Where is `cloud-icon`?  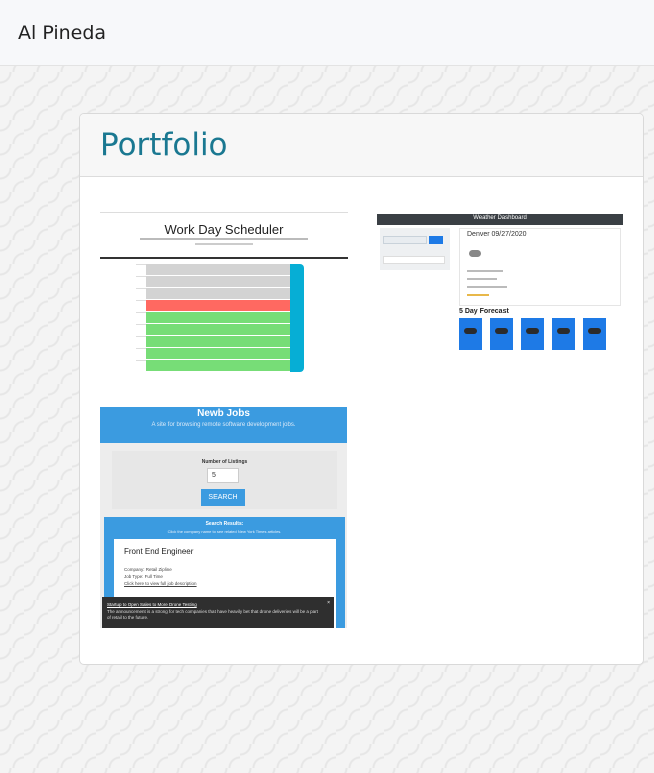 cloud-icon is located at coordinates (475, 253).